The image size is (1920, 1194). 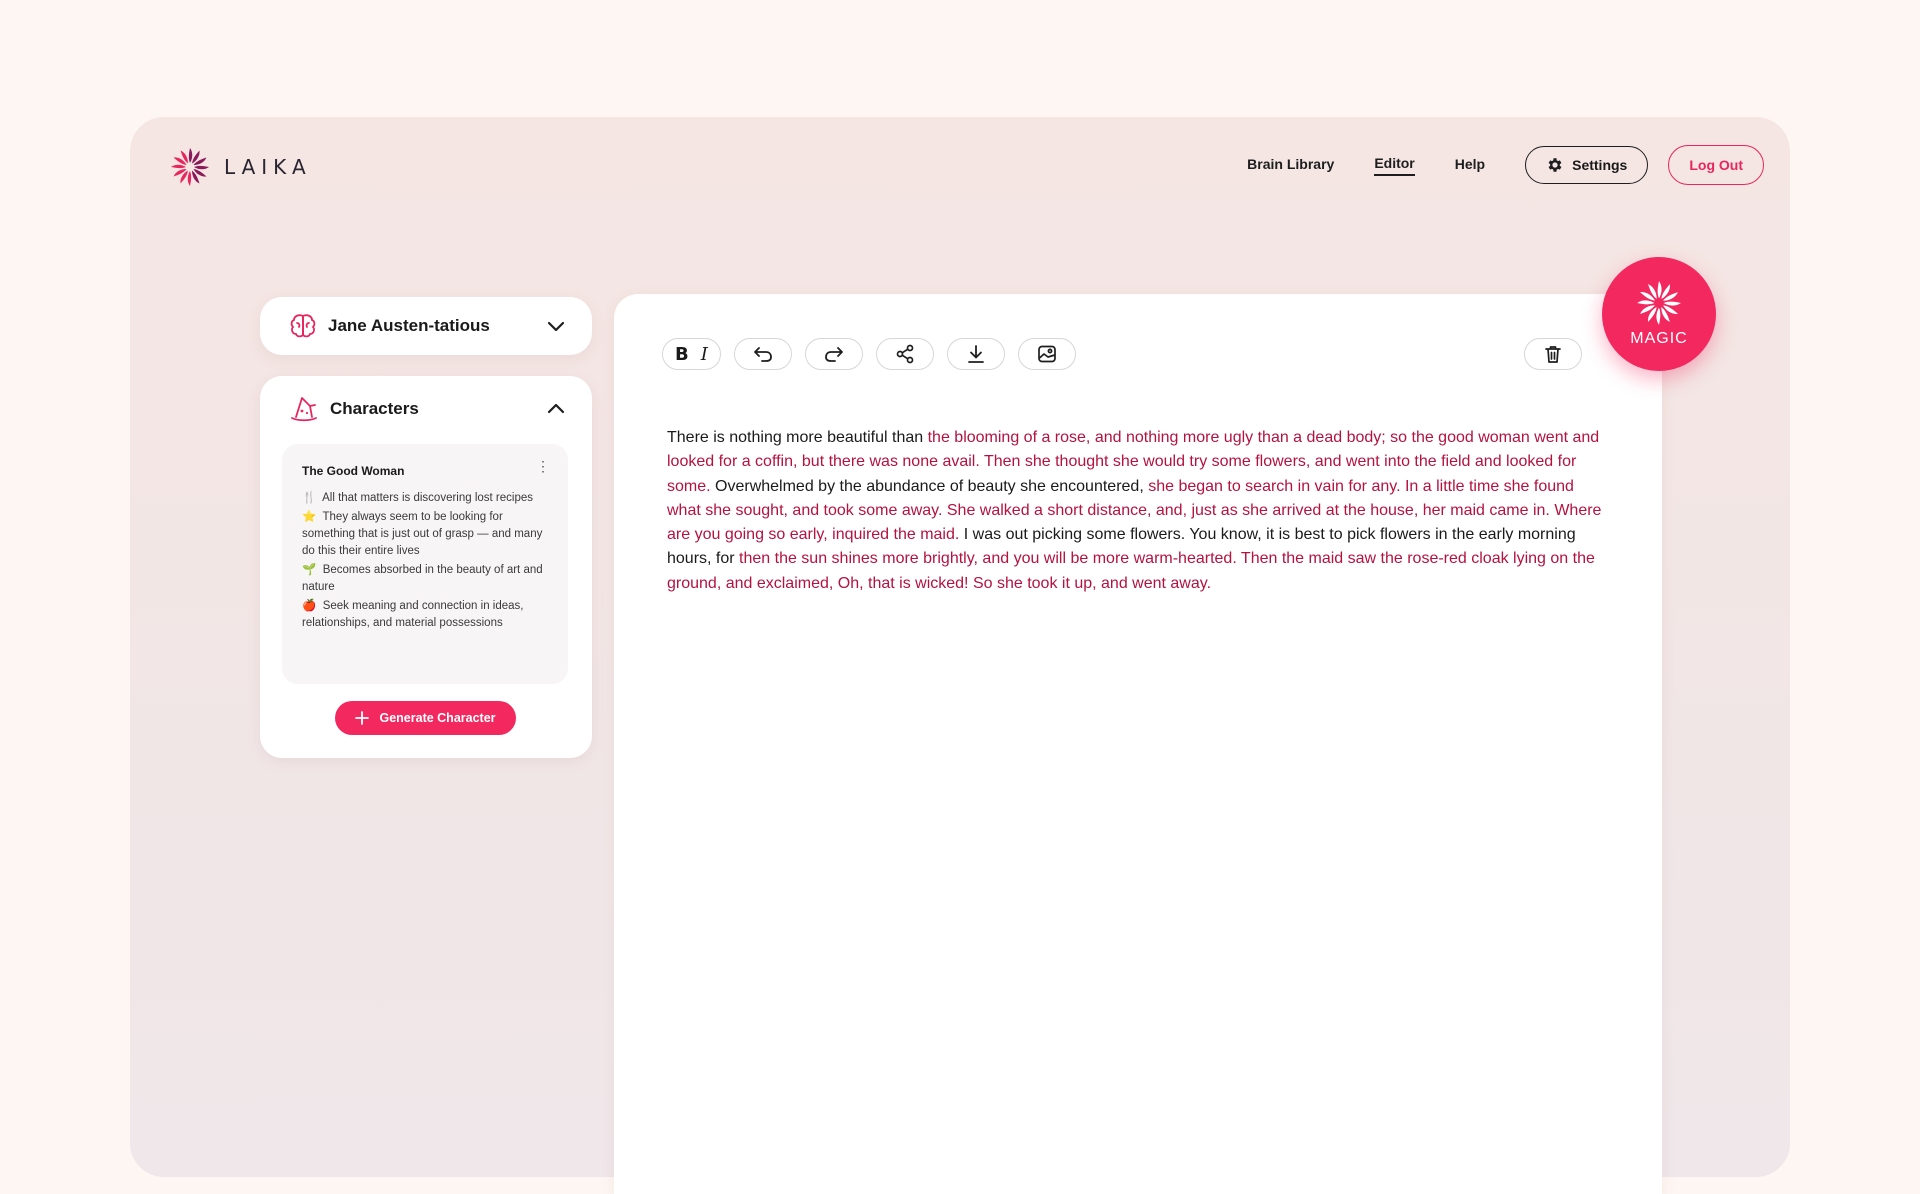 I want to click on trait-emoji: ⭐, so click(x=309, y=517).